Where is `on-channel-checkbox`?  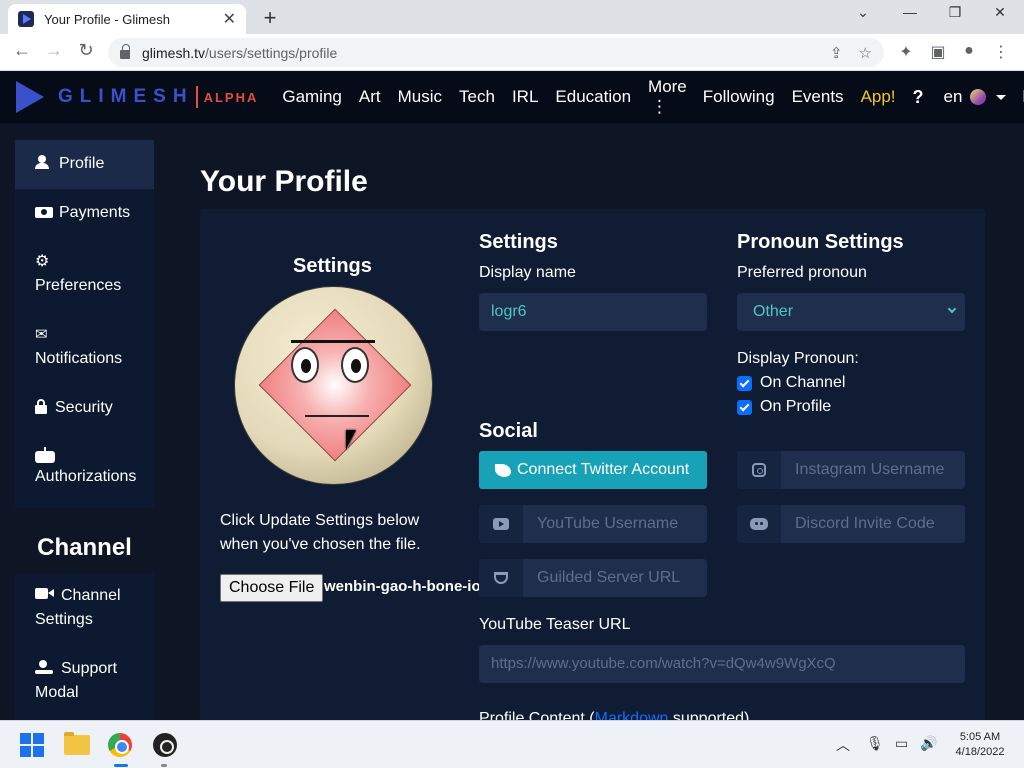 on-channel-checkbox is located at coordinates (744, 383).